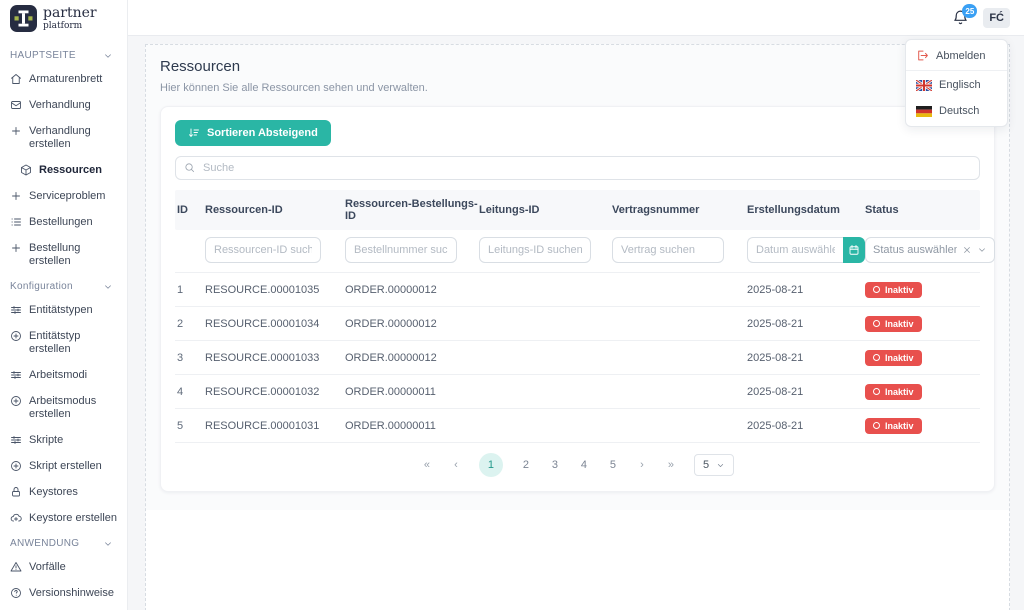 This screenshot has height=610, width=1024. I want to click on date-filter-input, so click(795, 250).